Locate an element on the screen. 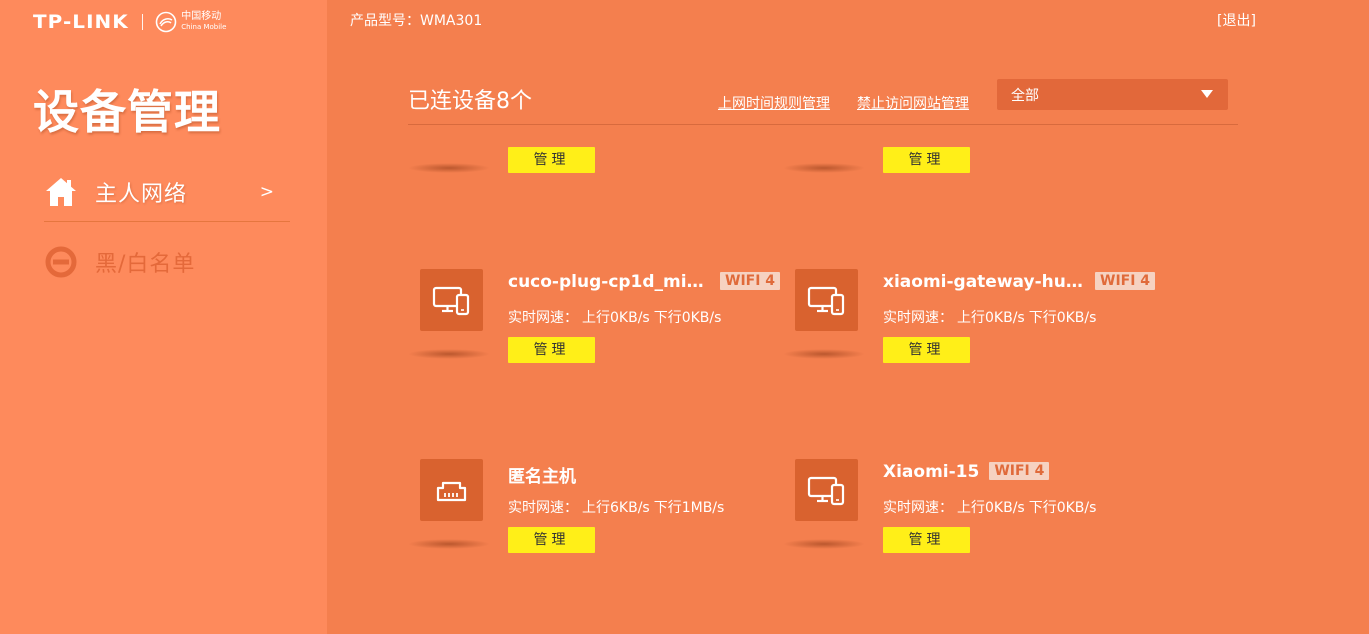 This screenshot has height=634, width=1369. device-speed: 实时网速： 上行6KB/s 下行1MB/s is located at coordinates (618, 507).